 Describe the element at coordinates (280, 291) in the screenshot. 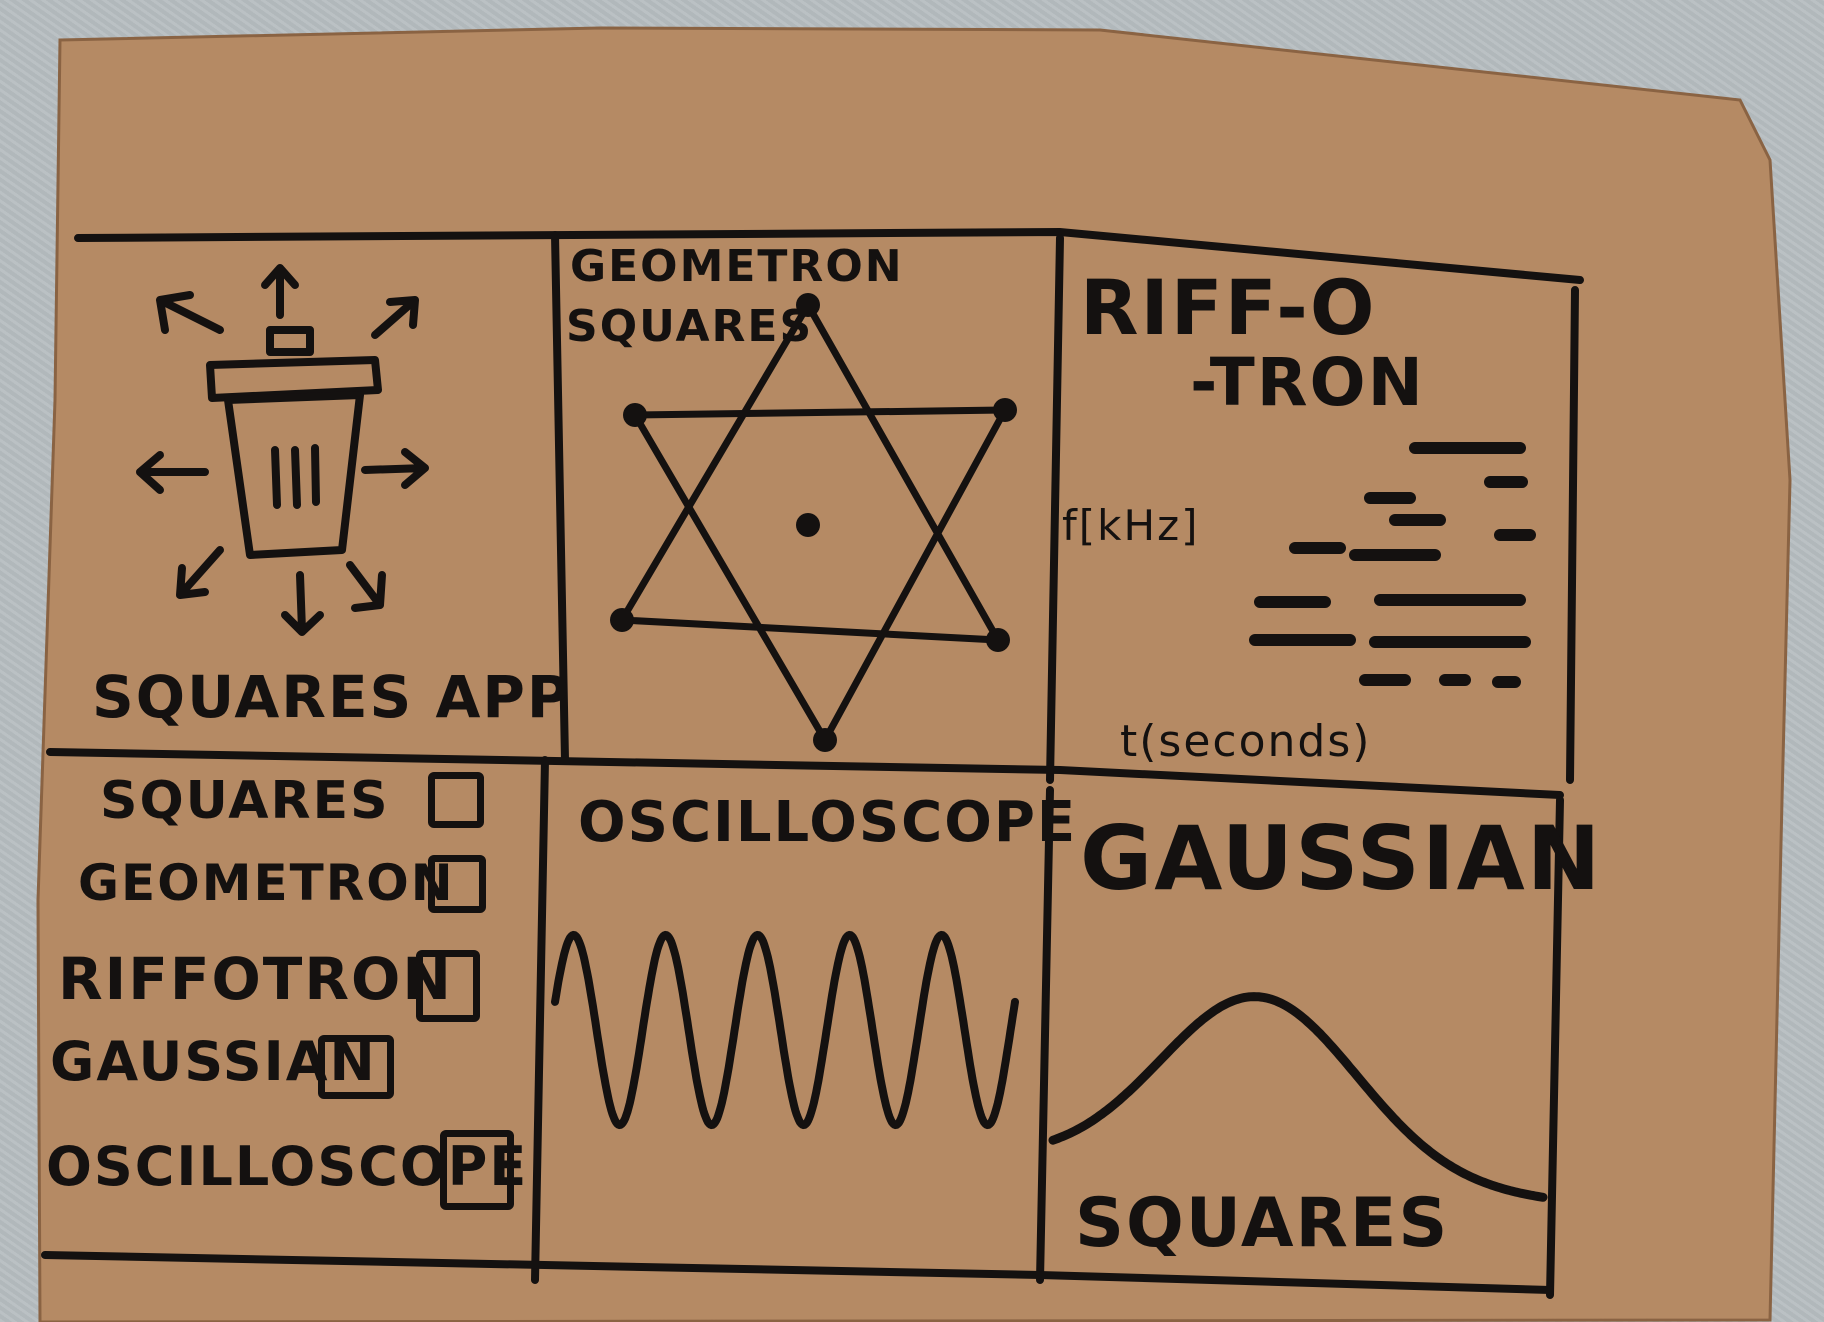

I see `arrow-up-icon` at that location.